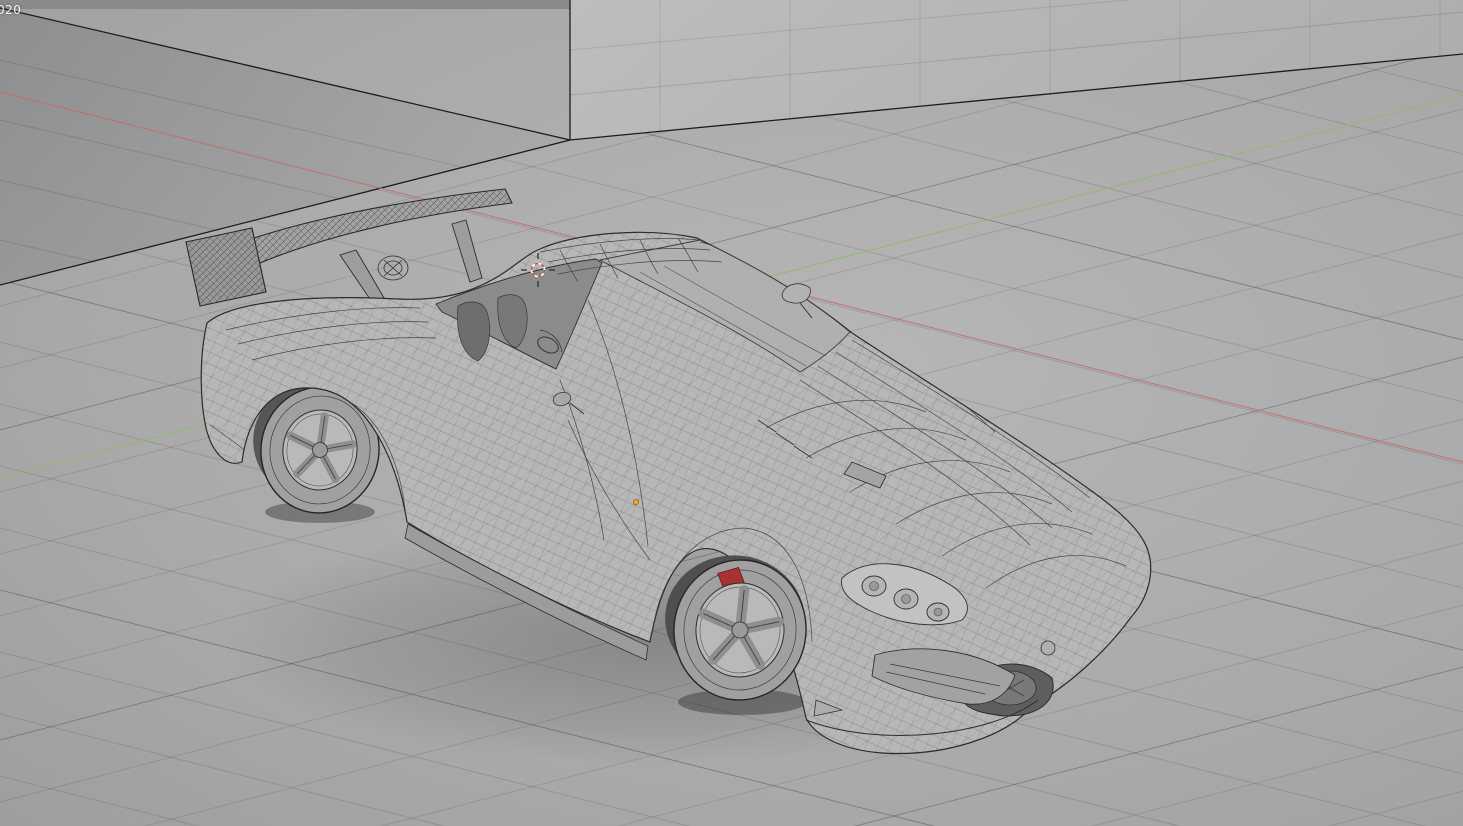 The height and width of the screenshot is (826, 1463). Describe the element at coordinates (285, 4) in the screenshot. I see `wall-top-strip` at that location.